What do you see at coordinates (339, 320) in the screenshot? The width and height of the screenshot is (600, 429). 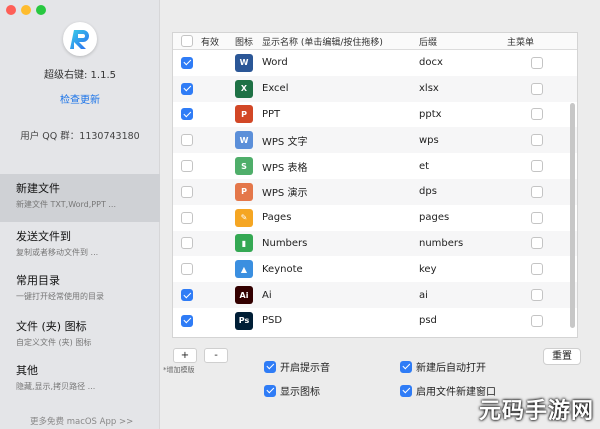 I see `row-name: PSD` at bounding box center [339, 320].